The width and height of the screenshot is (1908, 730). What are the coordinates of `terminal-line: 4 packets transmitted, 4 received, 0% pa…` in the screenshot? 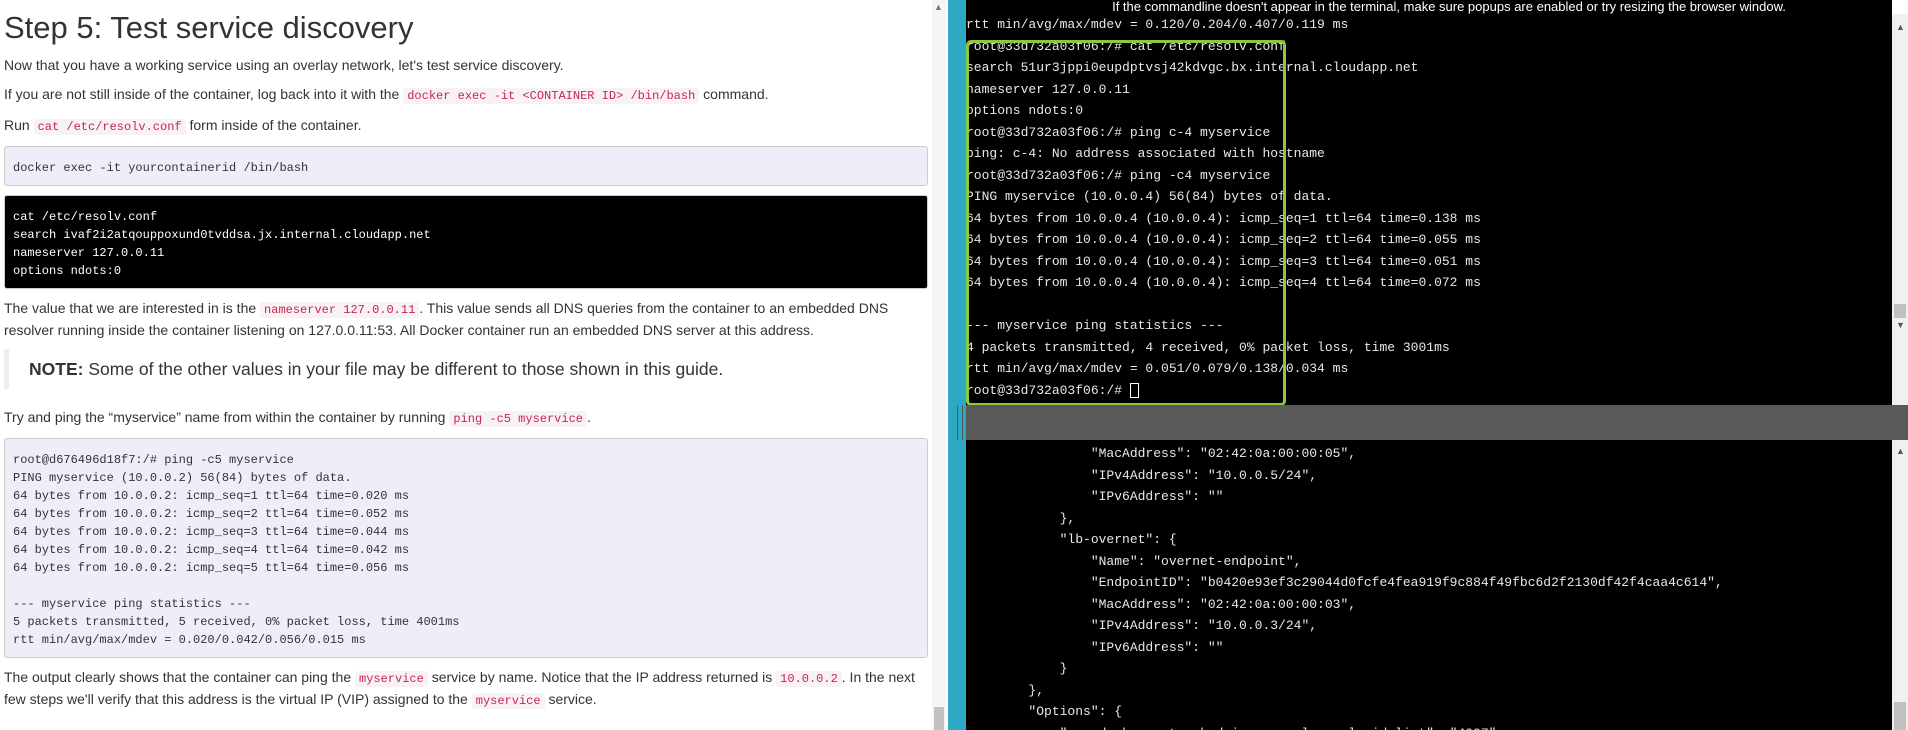 It's located at (1208, 347).